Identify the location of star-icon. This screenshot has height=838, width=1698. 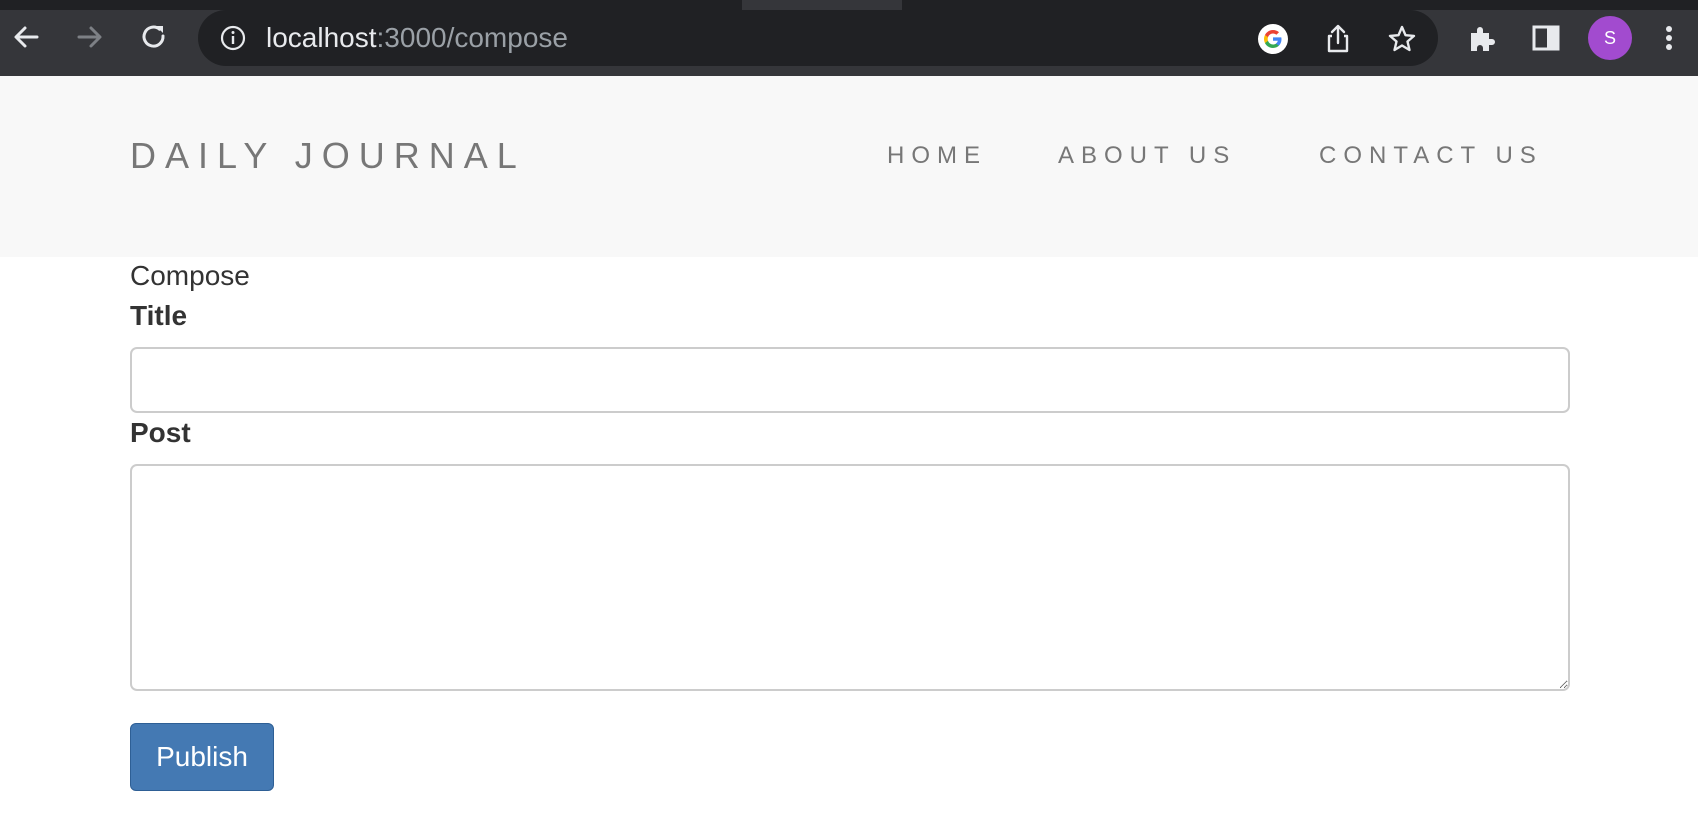
(1402, 39).